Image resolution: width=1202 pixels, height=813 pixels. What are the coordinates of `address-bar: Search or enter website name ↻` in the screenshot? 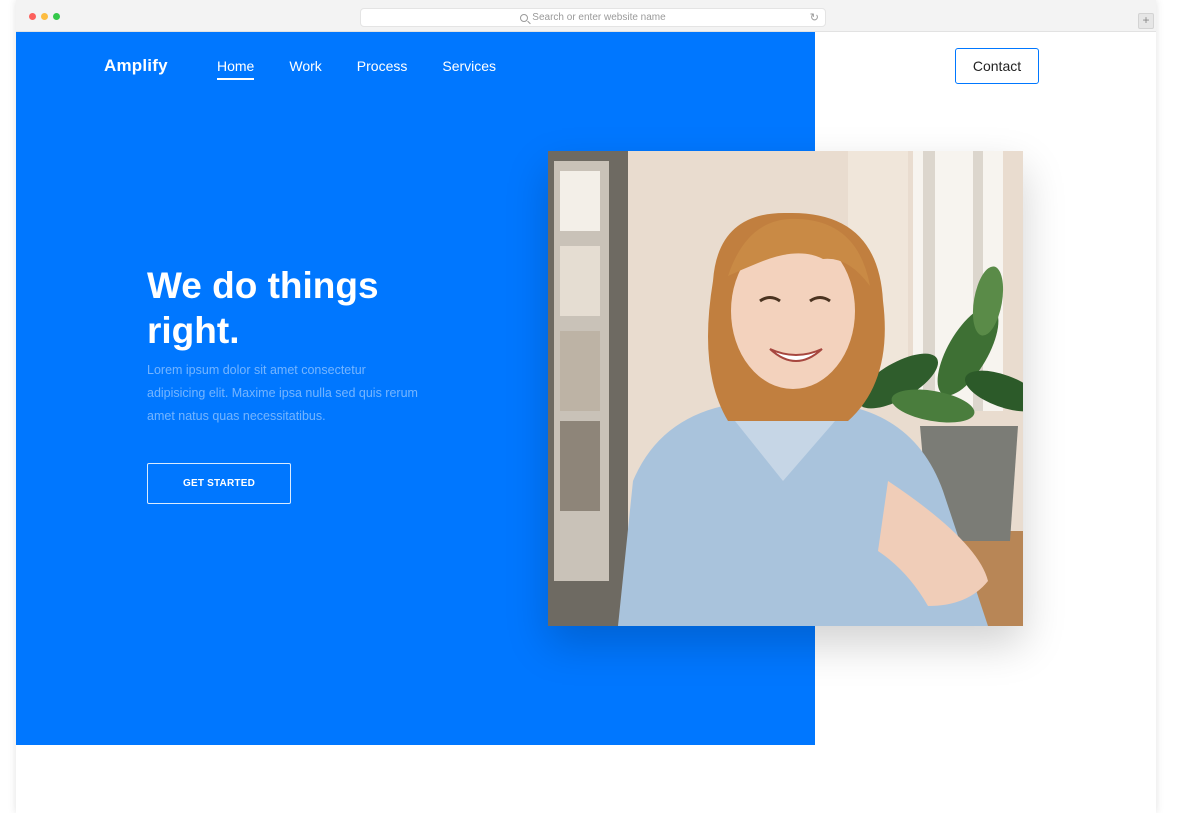 It's located at (593, 17).